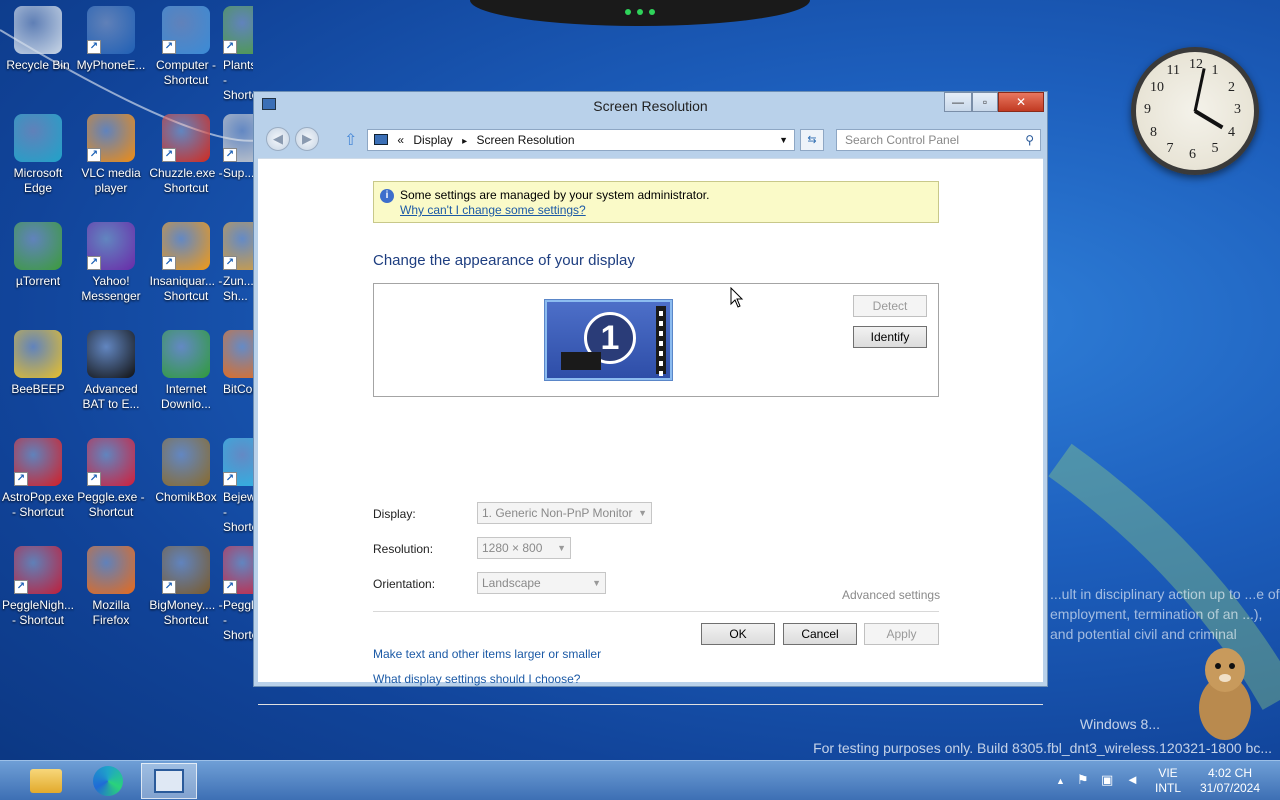 The image size is (1280, 800). What do you see at coordinates (307, 139) in the screenshot?
I see `forward-icon: ▶` at bounding box center [307, 139].